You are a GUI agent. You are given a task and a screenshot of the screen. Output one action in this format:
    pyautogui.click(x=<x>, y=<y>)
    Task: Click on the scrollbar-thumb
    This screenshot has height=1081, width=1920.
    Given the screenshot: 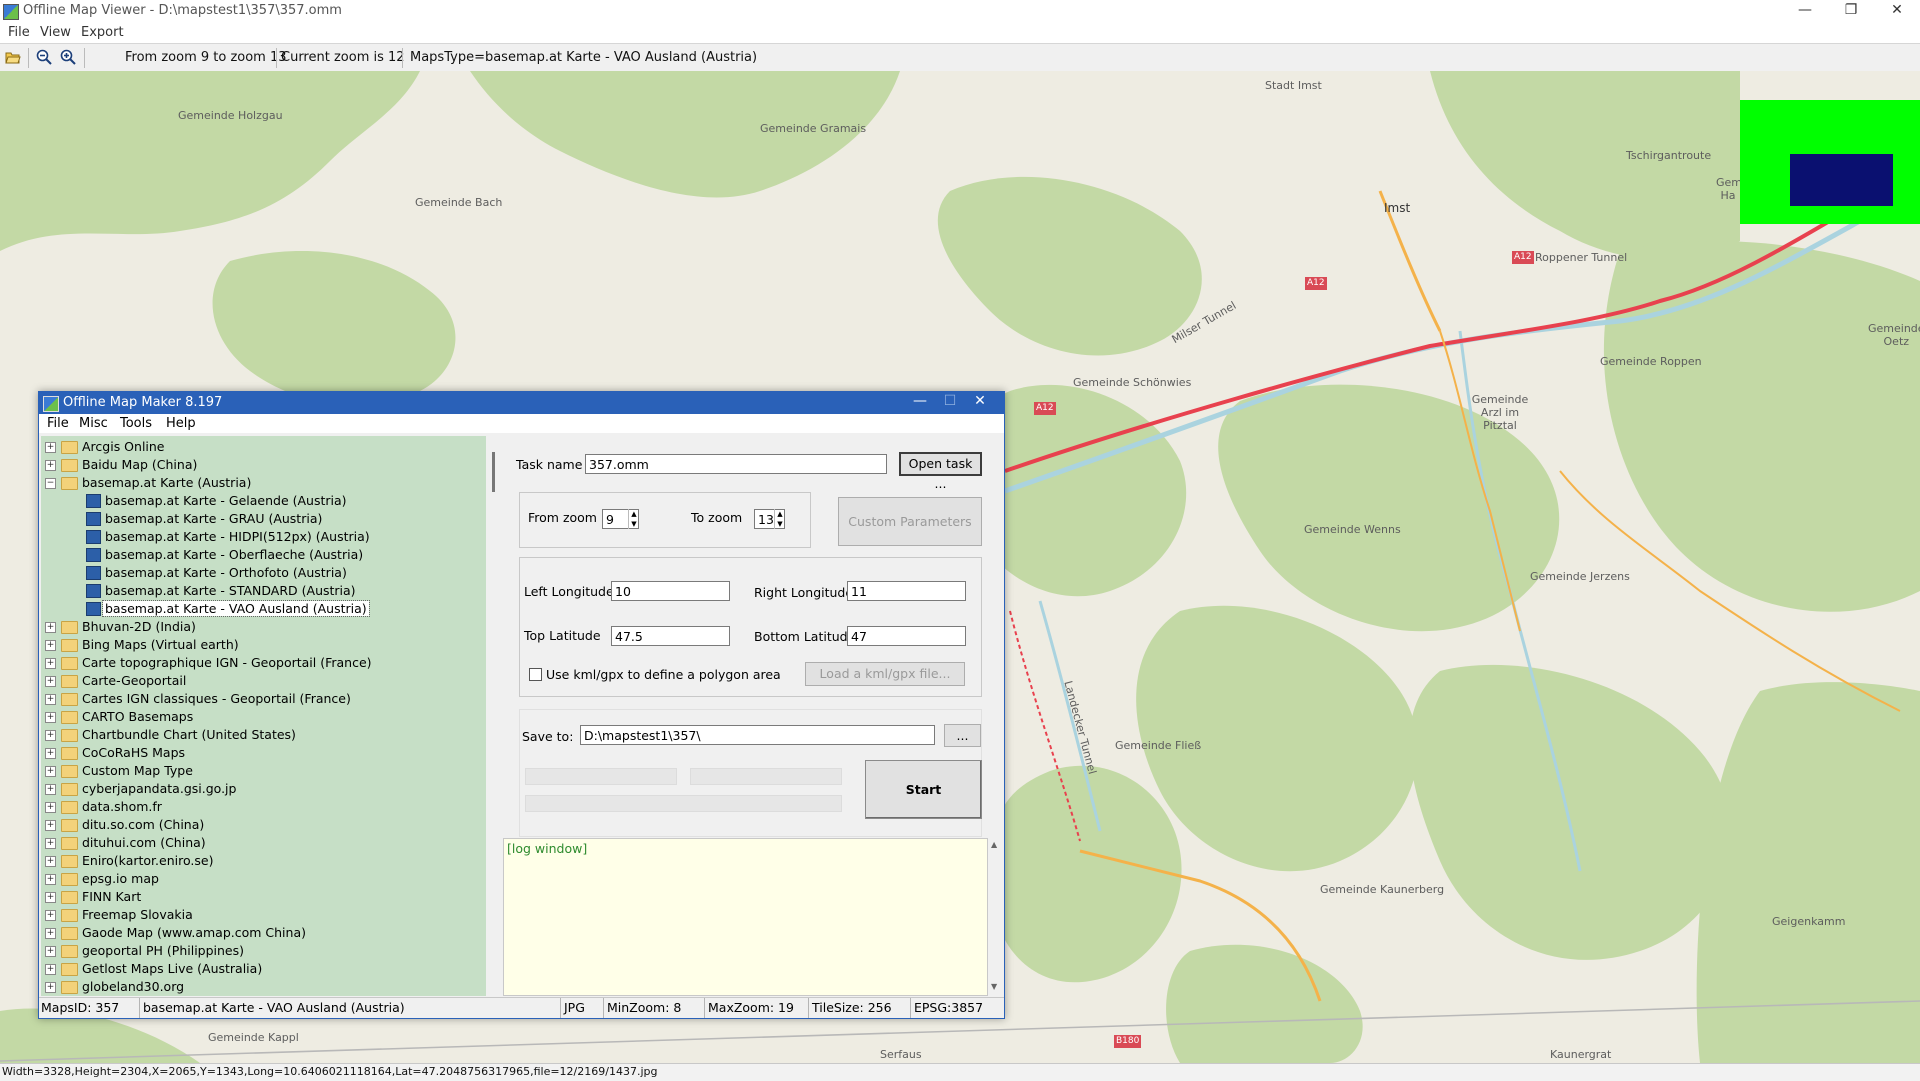 What is the action you would take?
    pyautogui.click(x=493, y=472)
    